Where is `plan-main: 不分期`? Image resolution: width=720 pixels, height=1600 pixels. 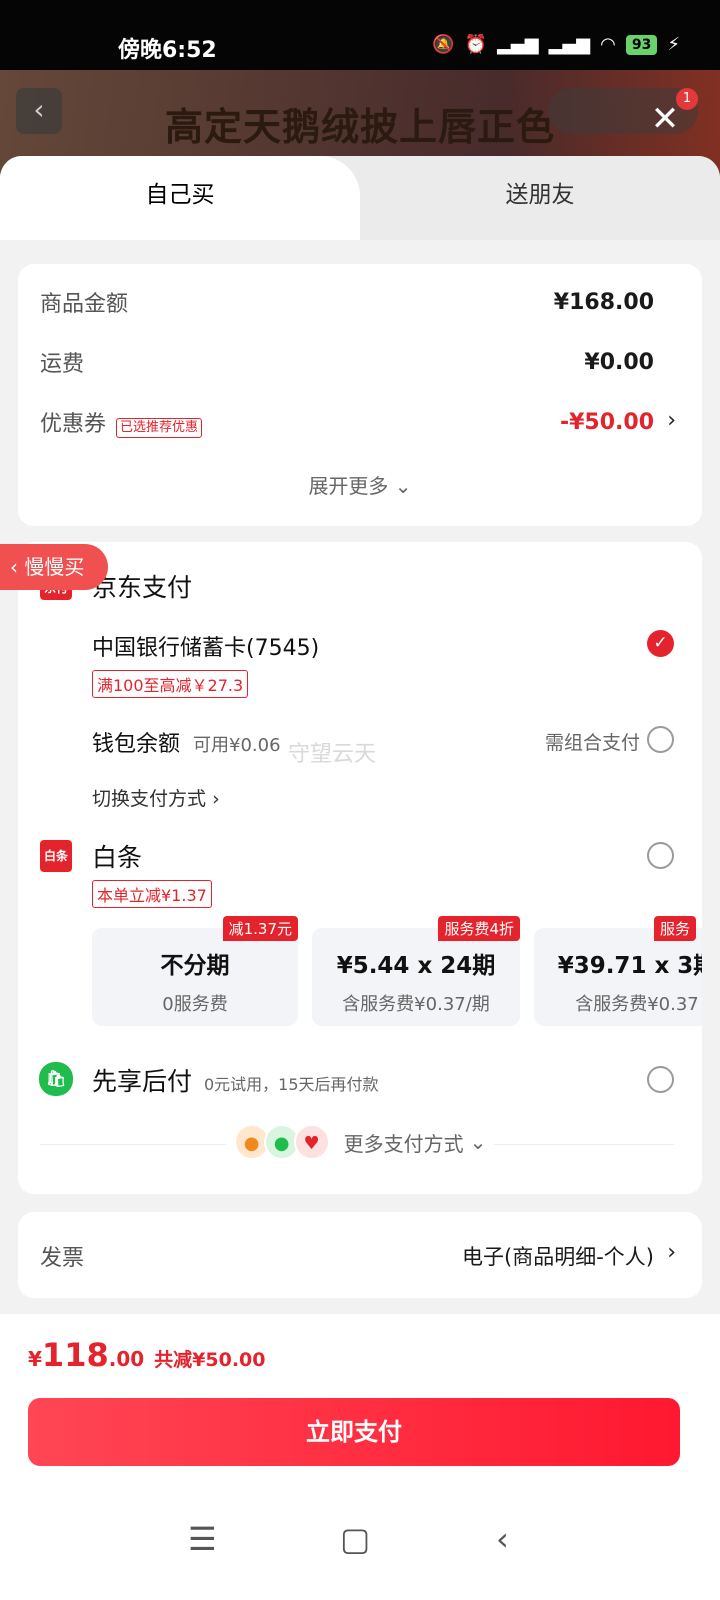 plan-main: 不分期 is located at coordinates (195, 966).